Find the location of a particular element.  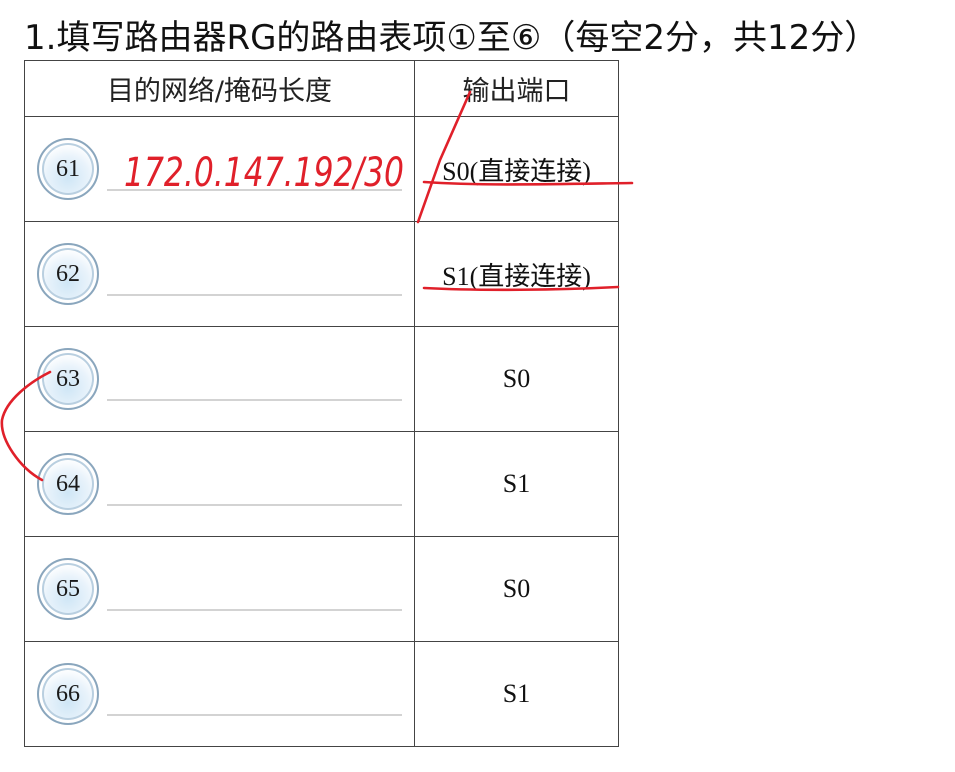

table-row: 63 S0 is located at coordinates (321, 379).